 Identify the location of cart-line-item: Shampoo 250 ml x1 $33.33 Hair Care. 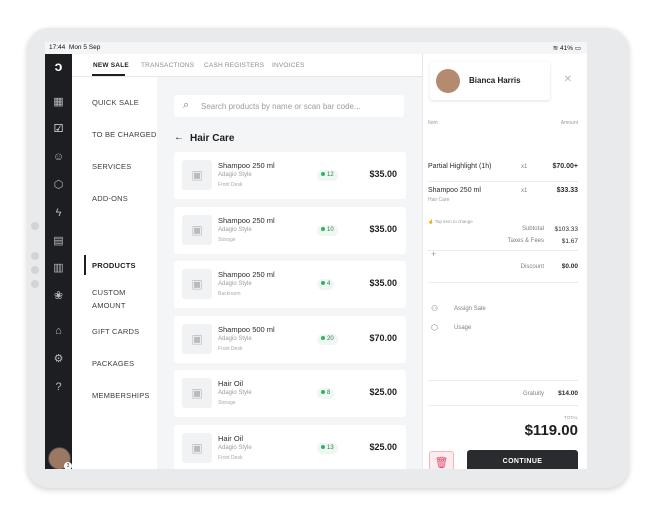
(503, 195).